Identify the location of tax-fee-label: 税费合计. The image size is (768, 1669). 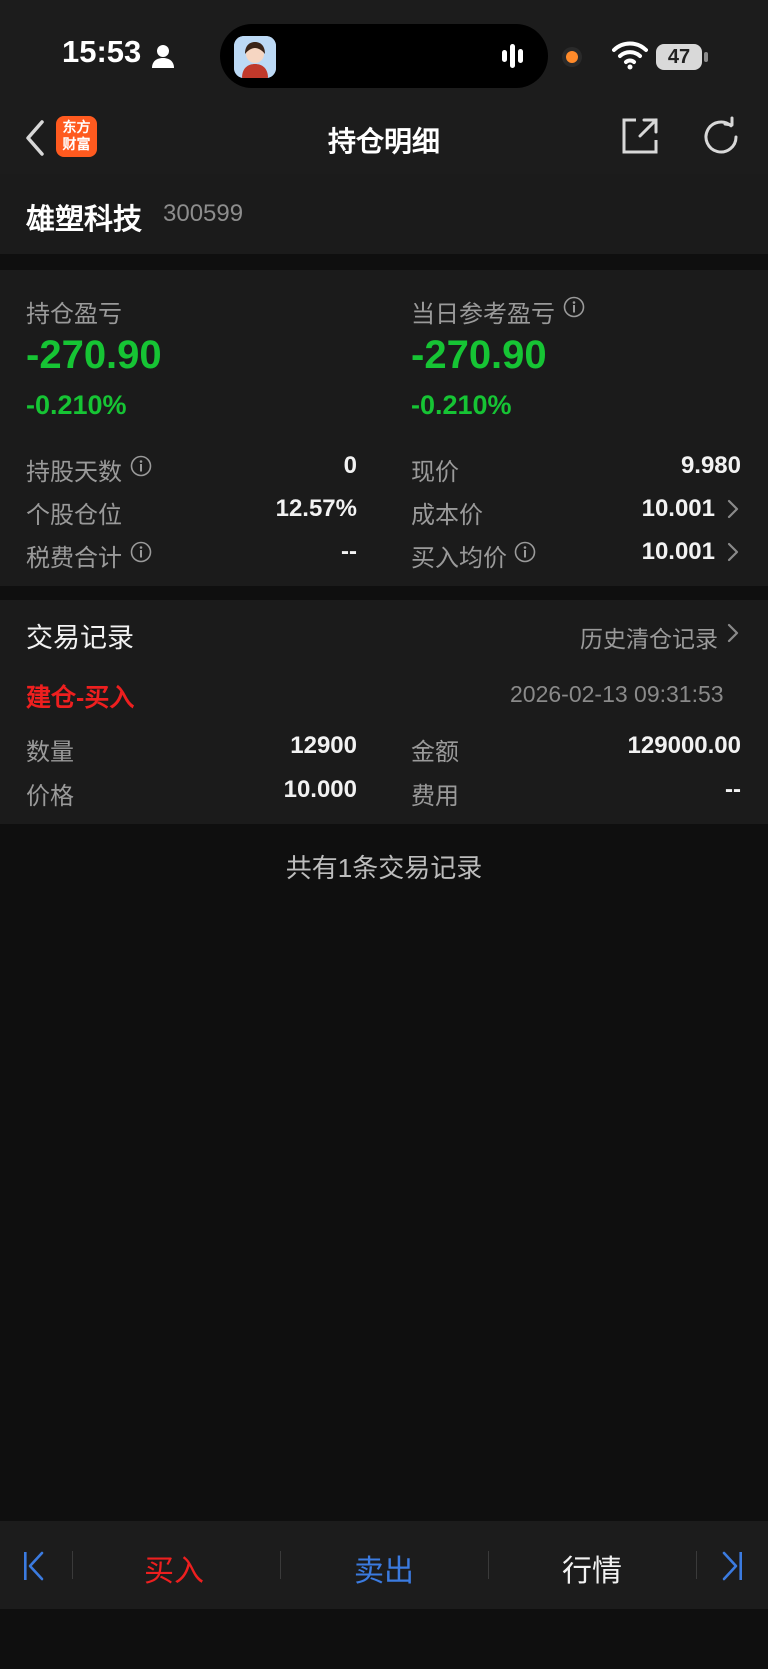
(74, 558).